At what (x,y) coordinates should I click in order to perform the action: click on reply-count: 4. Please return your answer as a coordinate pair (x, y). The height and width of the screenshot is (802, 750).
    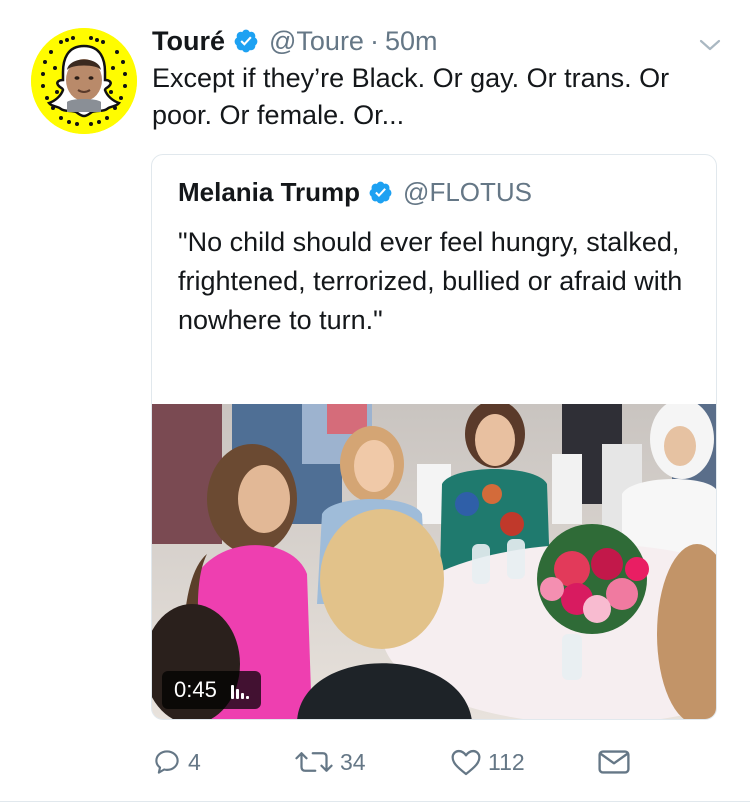
    Looking at the image, I should click on (194, 761).